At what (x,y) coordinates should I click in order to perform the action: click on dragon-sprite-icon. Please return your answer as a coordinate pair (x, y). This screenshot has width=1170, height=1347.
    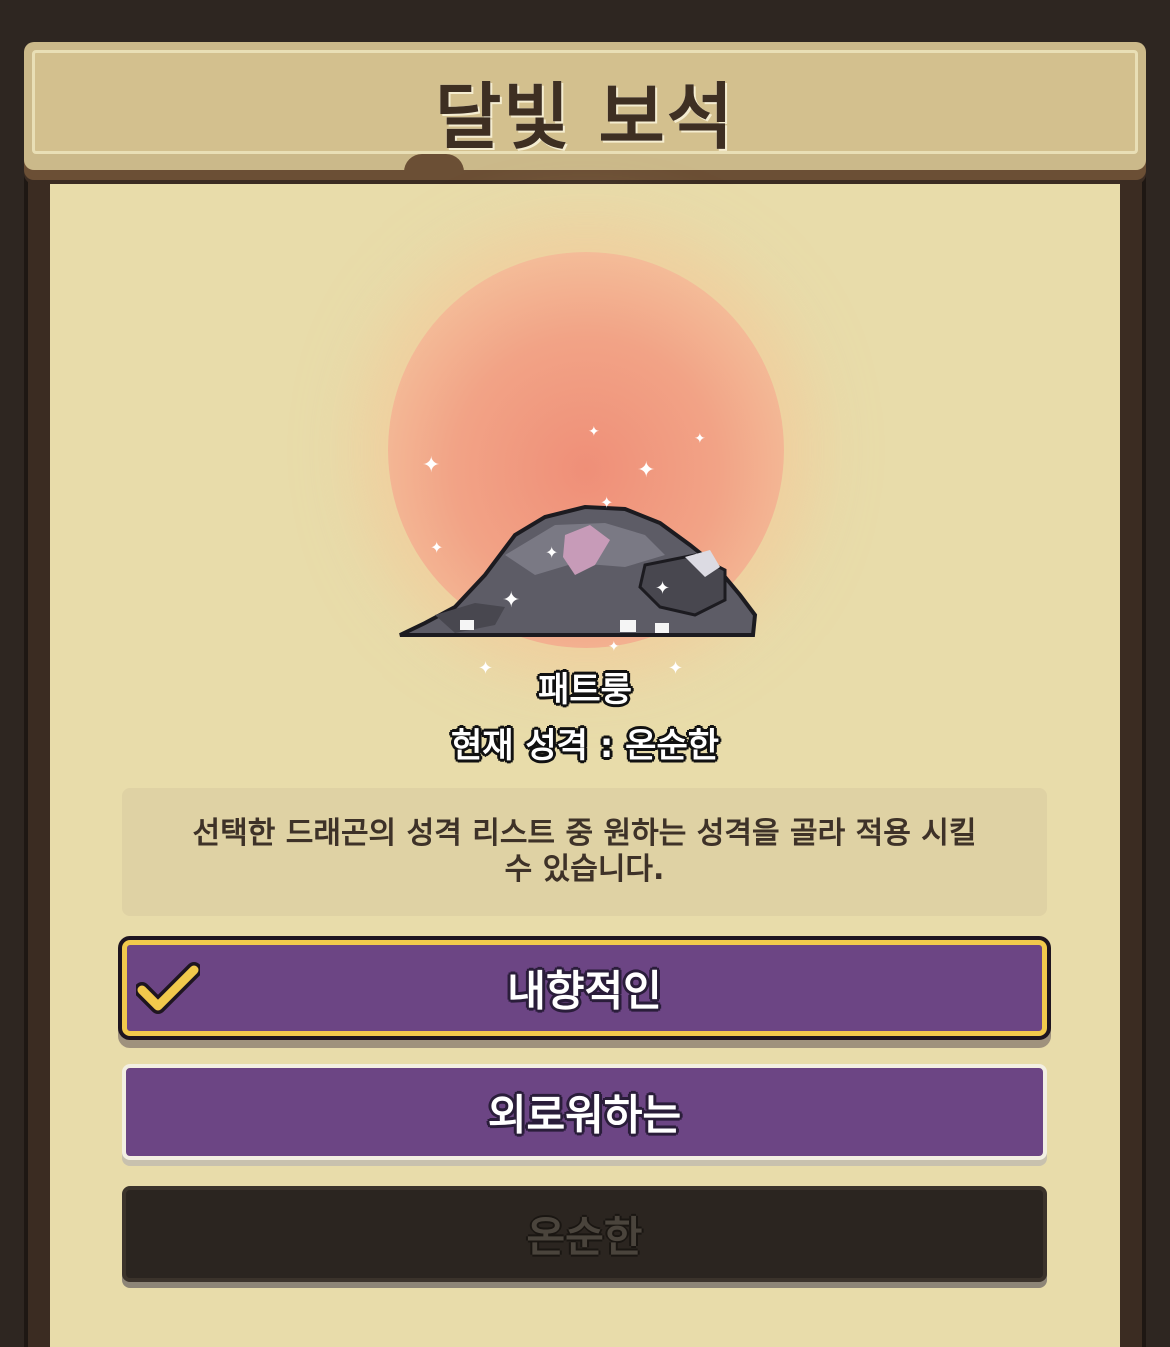
    Looking at the image, I should click on (578, 570).